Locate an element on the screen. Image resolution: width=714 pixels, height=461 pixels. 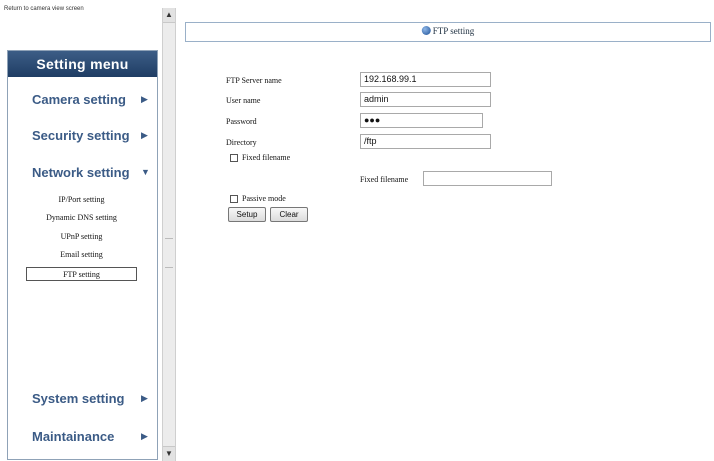
ftp-server-input: 192.168.99.1 is located at coordinates (425, 79).